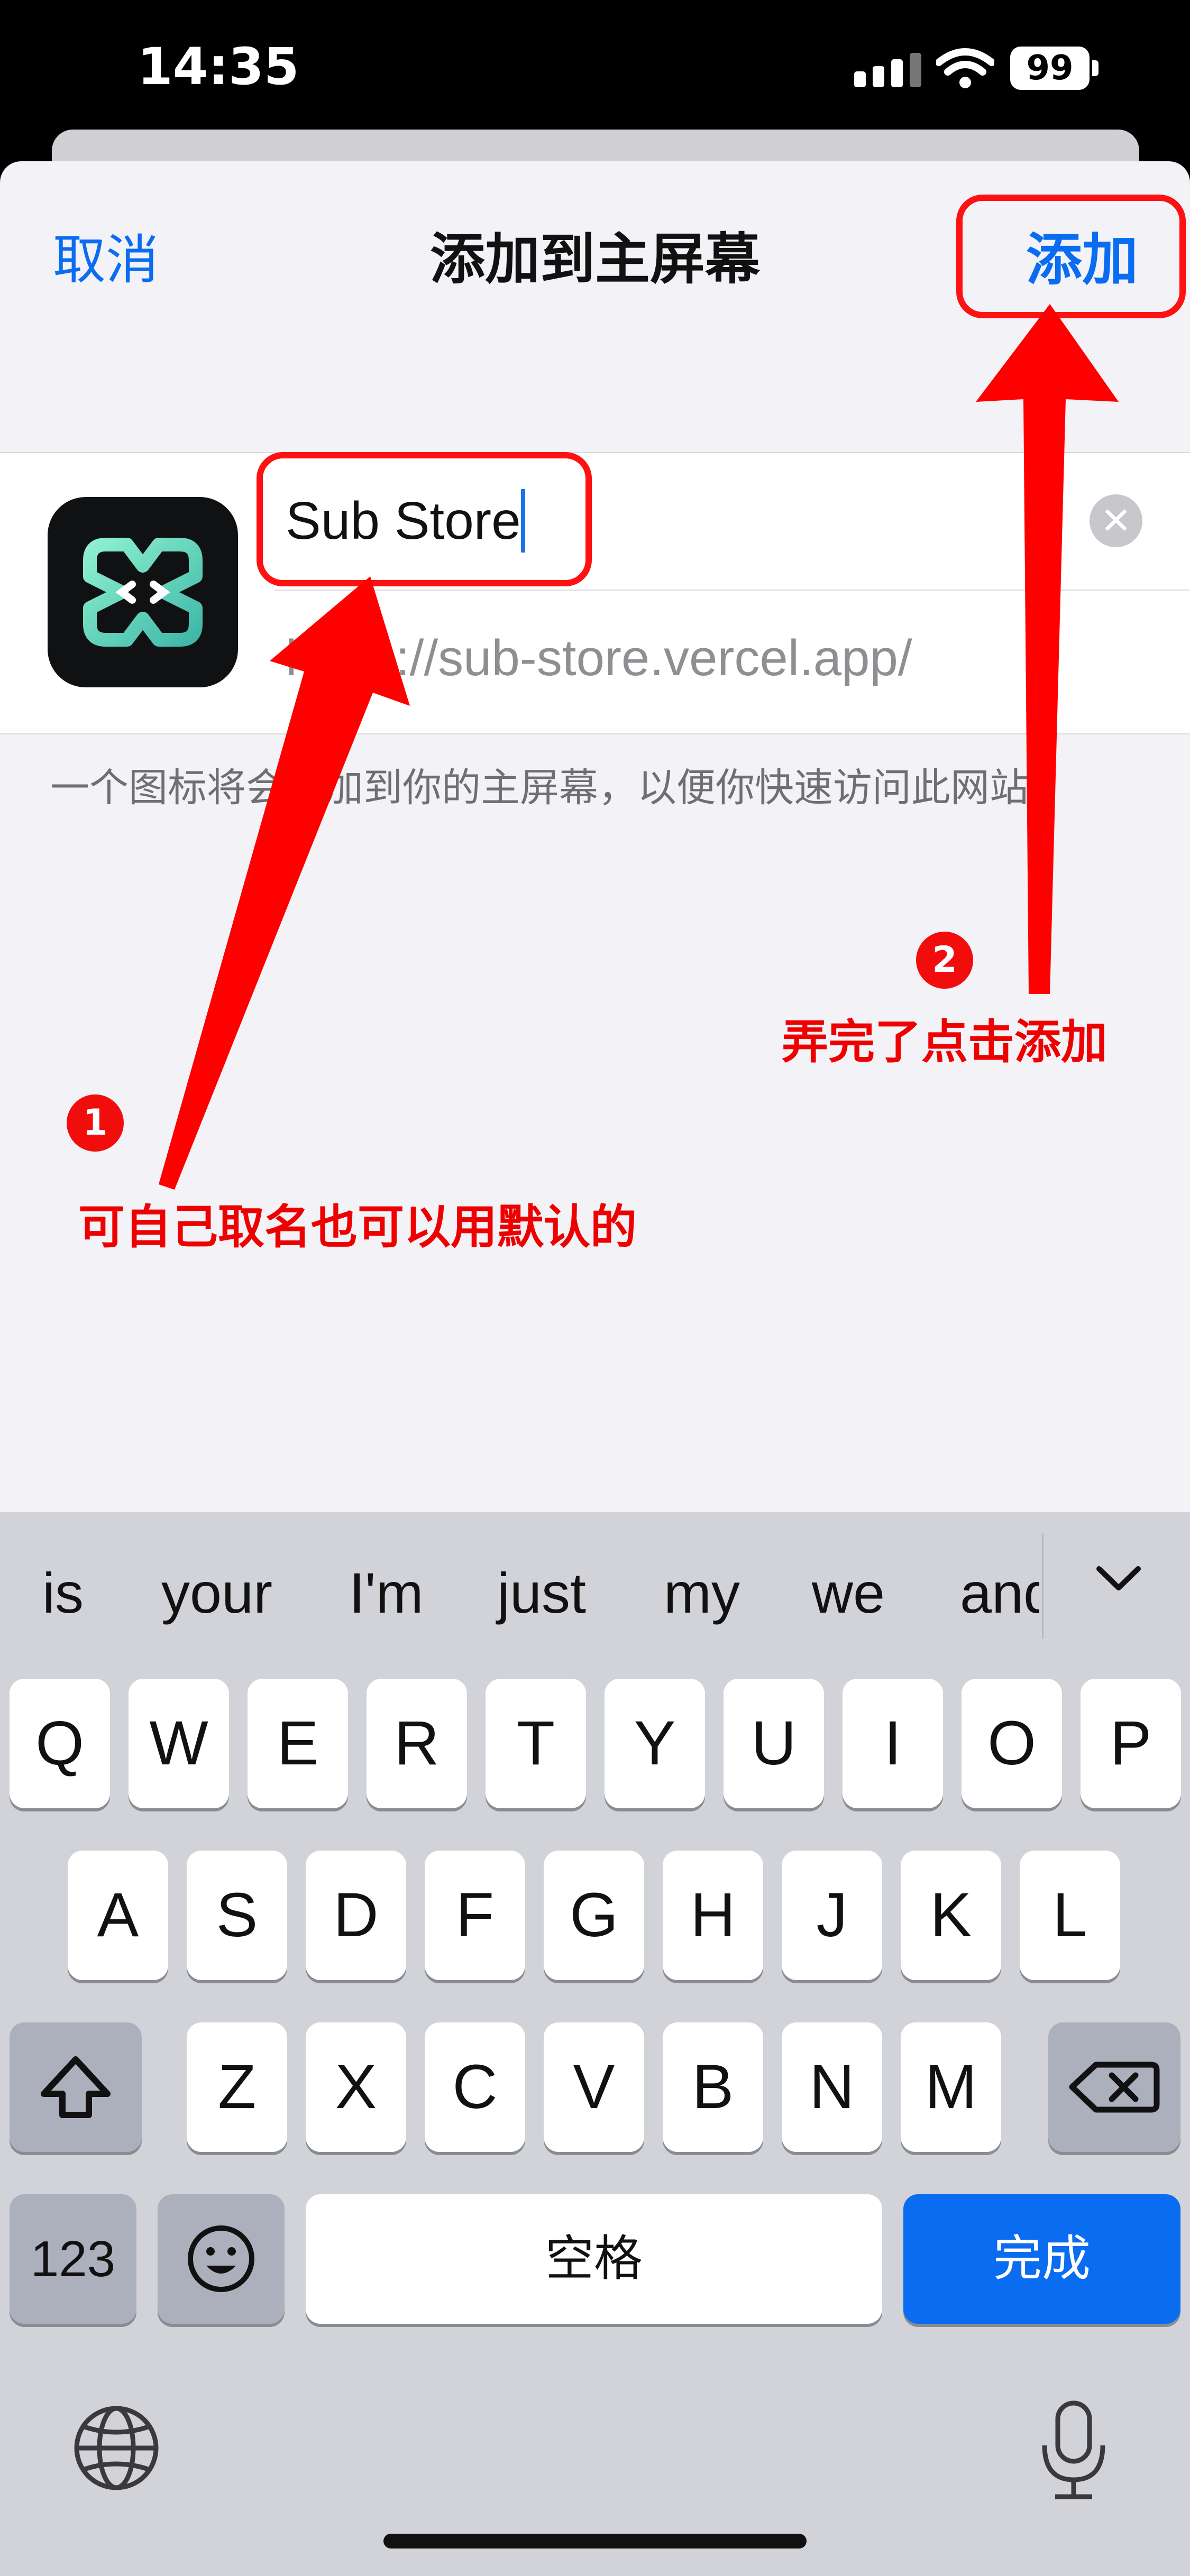 This screenshot has height=2576, width=1190. What do you see at coordinates (965, 68) in the screenshot?
I see `wifi-icon` at bounding box center [965, 68].